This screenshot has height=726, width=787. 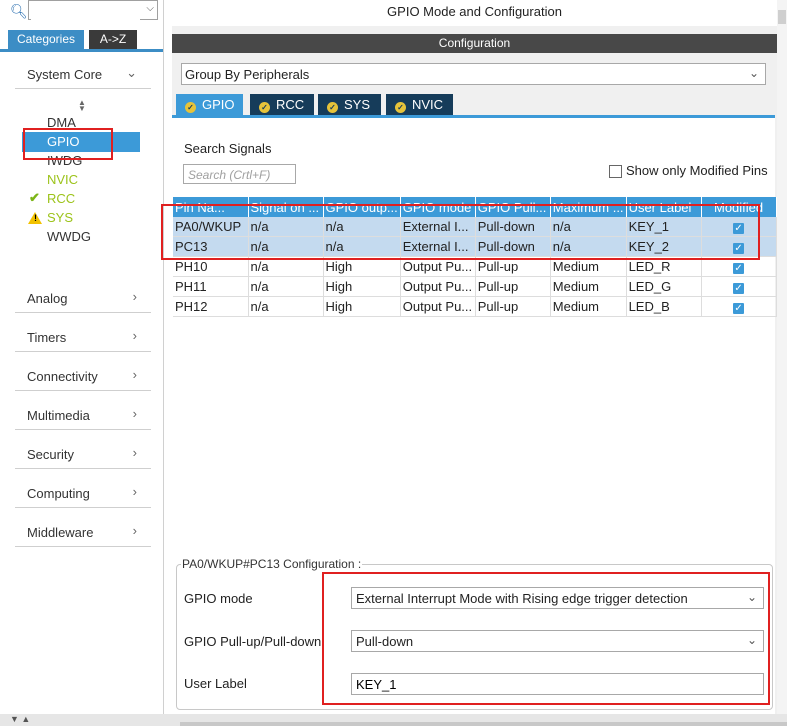 I want to click on category-search-box: ⌵, so click(x=93, y=10).